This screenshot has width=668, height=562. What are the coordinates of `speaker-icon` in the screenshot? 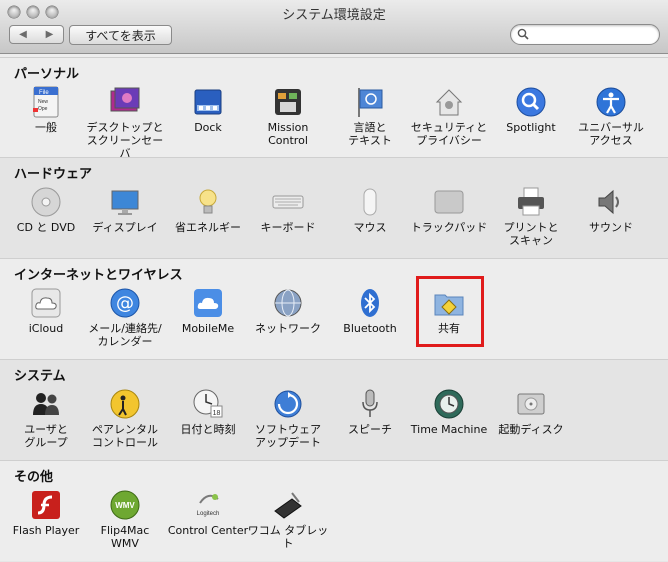 It's located at (608, 202).